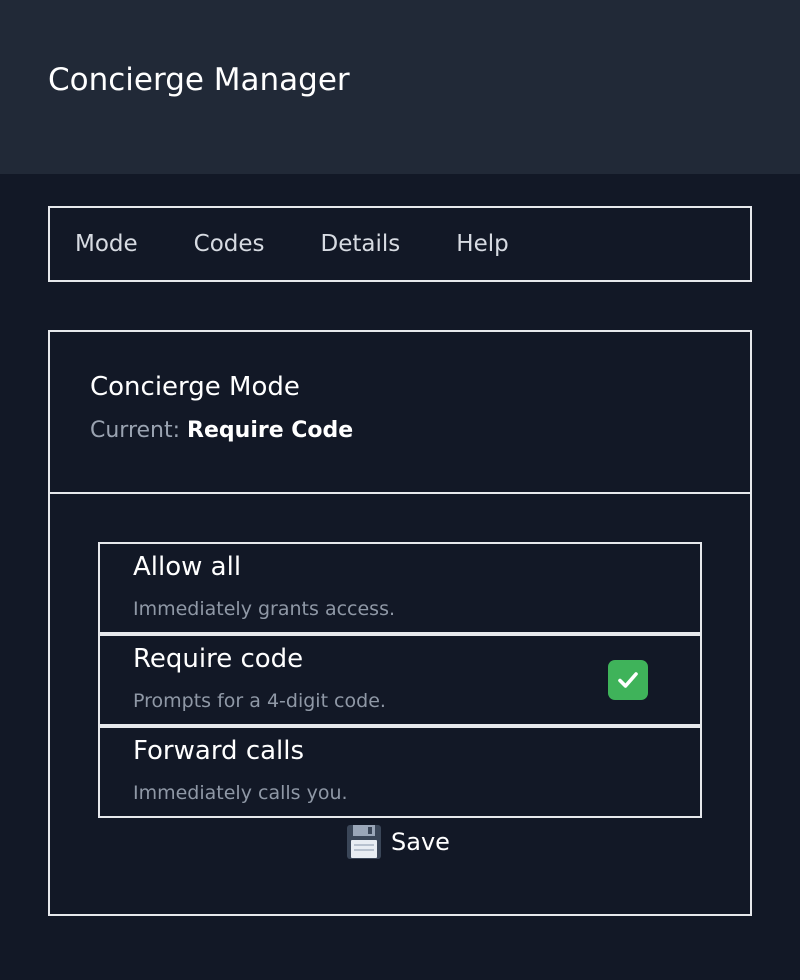 The width and height of the screenshot is (800, 980). Describe the element at coordinates (240, 793) in the screenshot. I see `option-description: Immediately calls you.` at that location.